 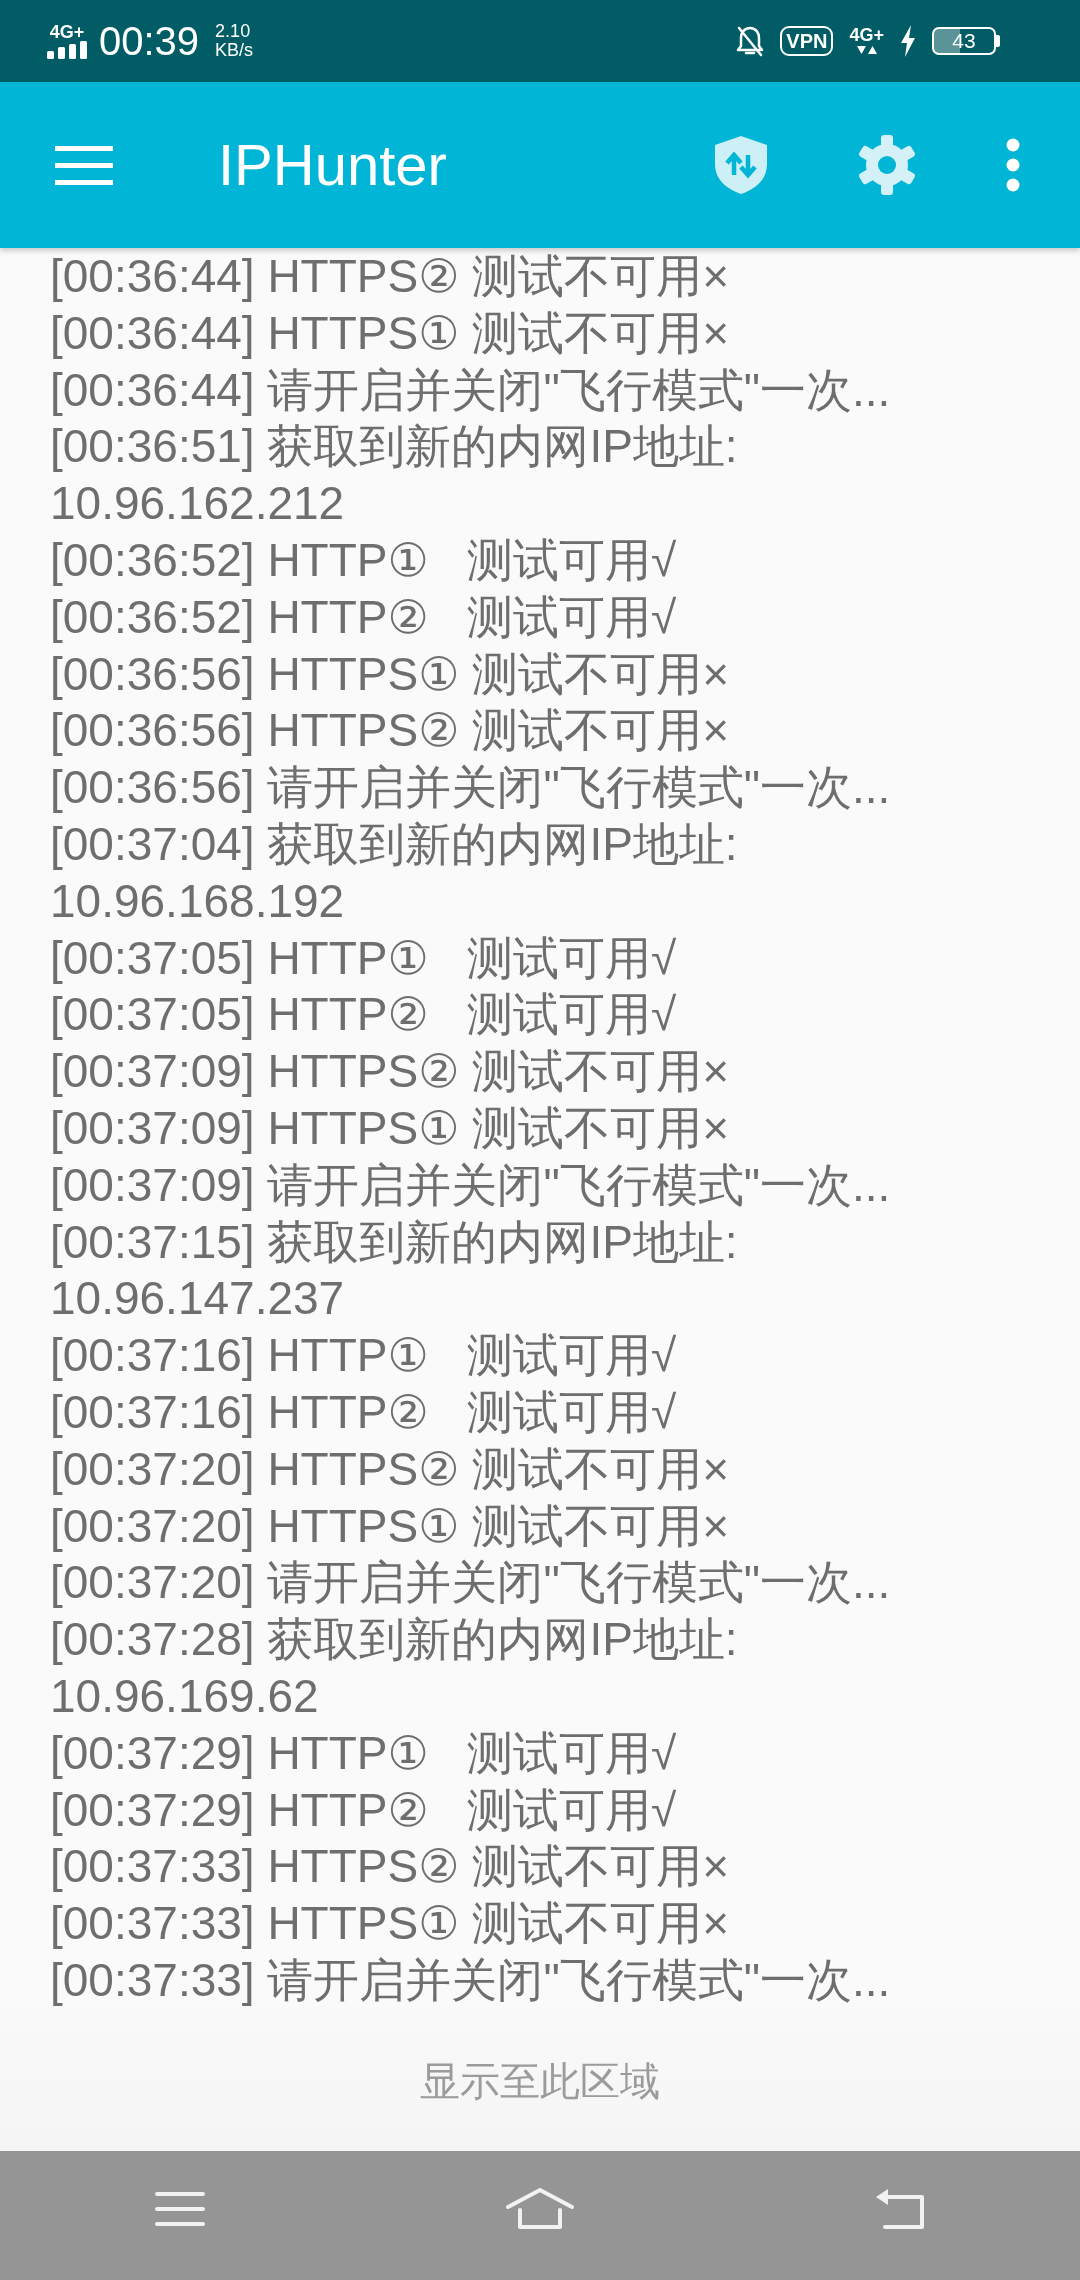 What do you see at coordinates (540, 2080) in the screenshot?
I see `show-to-here-button: 显示至此区域` at bounding box center [540, 2080].